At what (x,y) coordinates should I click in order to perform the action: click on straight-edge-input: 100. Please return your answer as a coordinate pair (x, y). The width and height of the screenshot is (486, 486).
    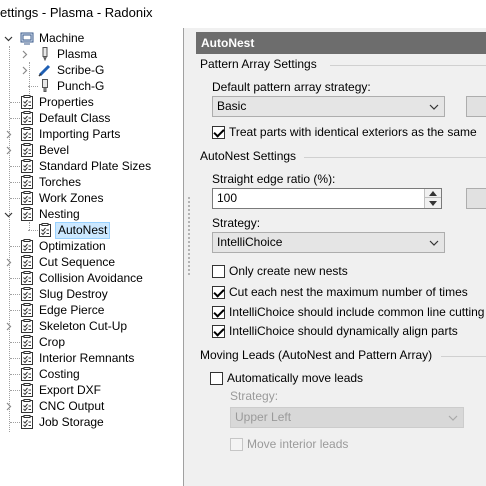
    Looking at the image, I should click on (327, 198).